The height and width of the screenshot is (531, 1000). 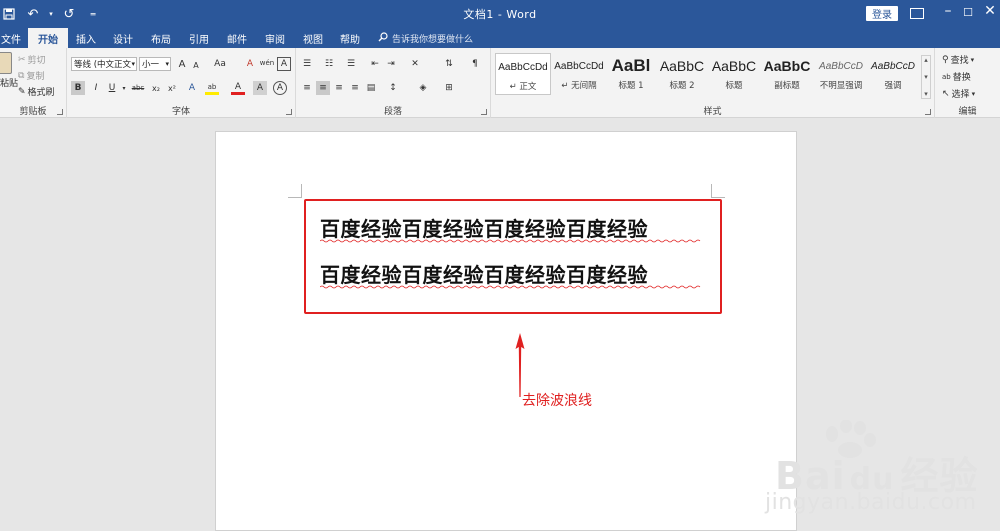 I want to click on text-effects-icon: A, so click(x=192, y=88).